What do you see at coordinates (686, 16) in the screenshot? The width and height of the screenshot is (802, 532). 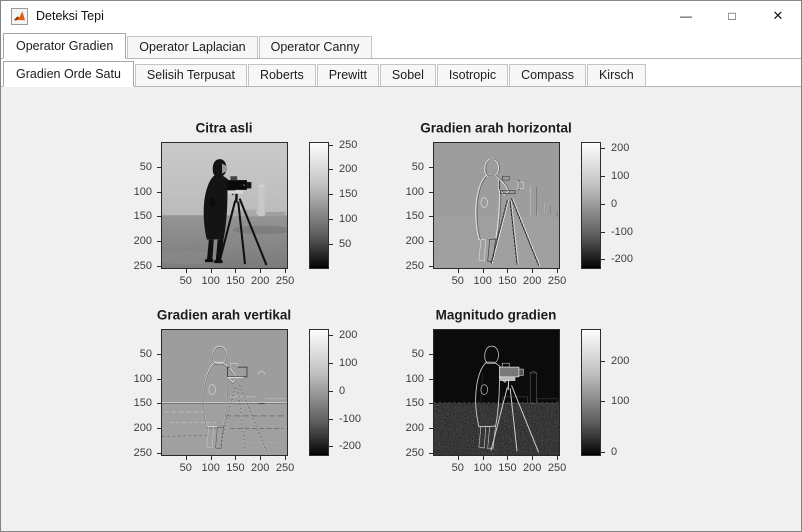 I see `minimize-button: —` at bounding box center [686, 16].